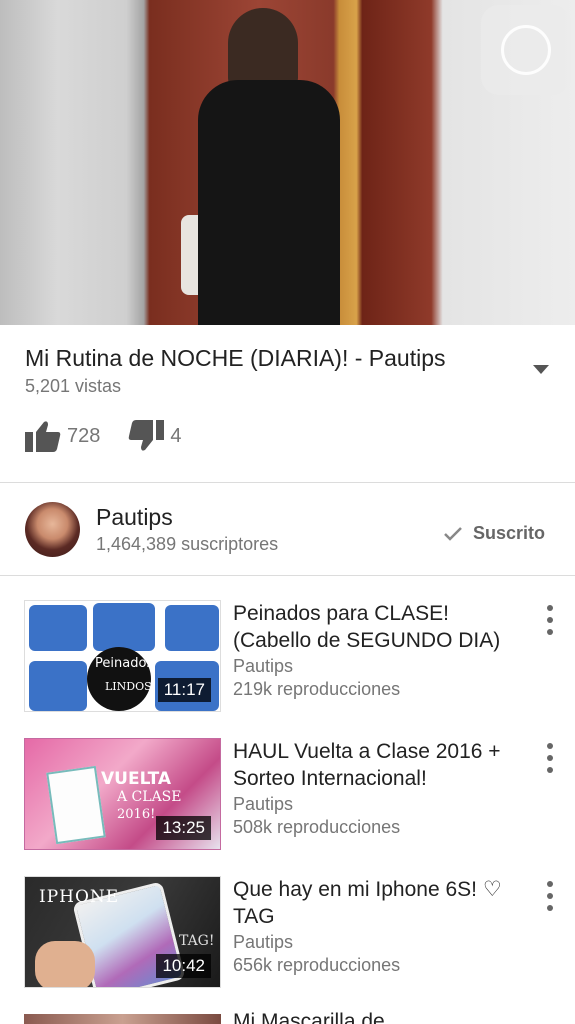 The height and width of the screenshot is (1024, 575). Describe the element at coordinates (122, 1019) in the screenshot. I see `video-thumbnail` at that location.